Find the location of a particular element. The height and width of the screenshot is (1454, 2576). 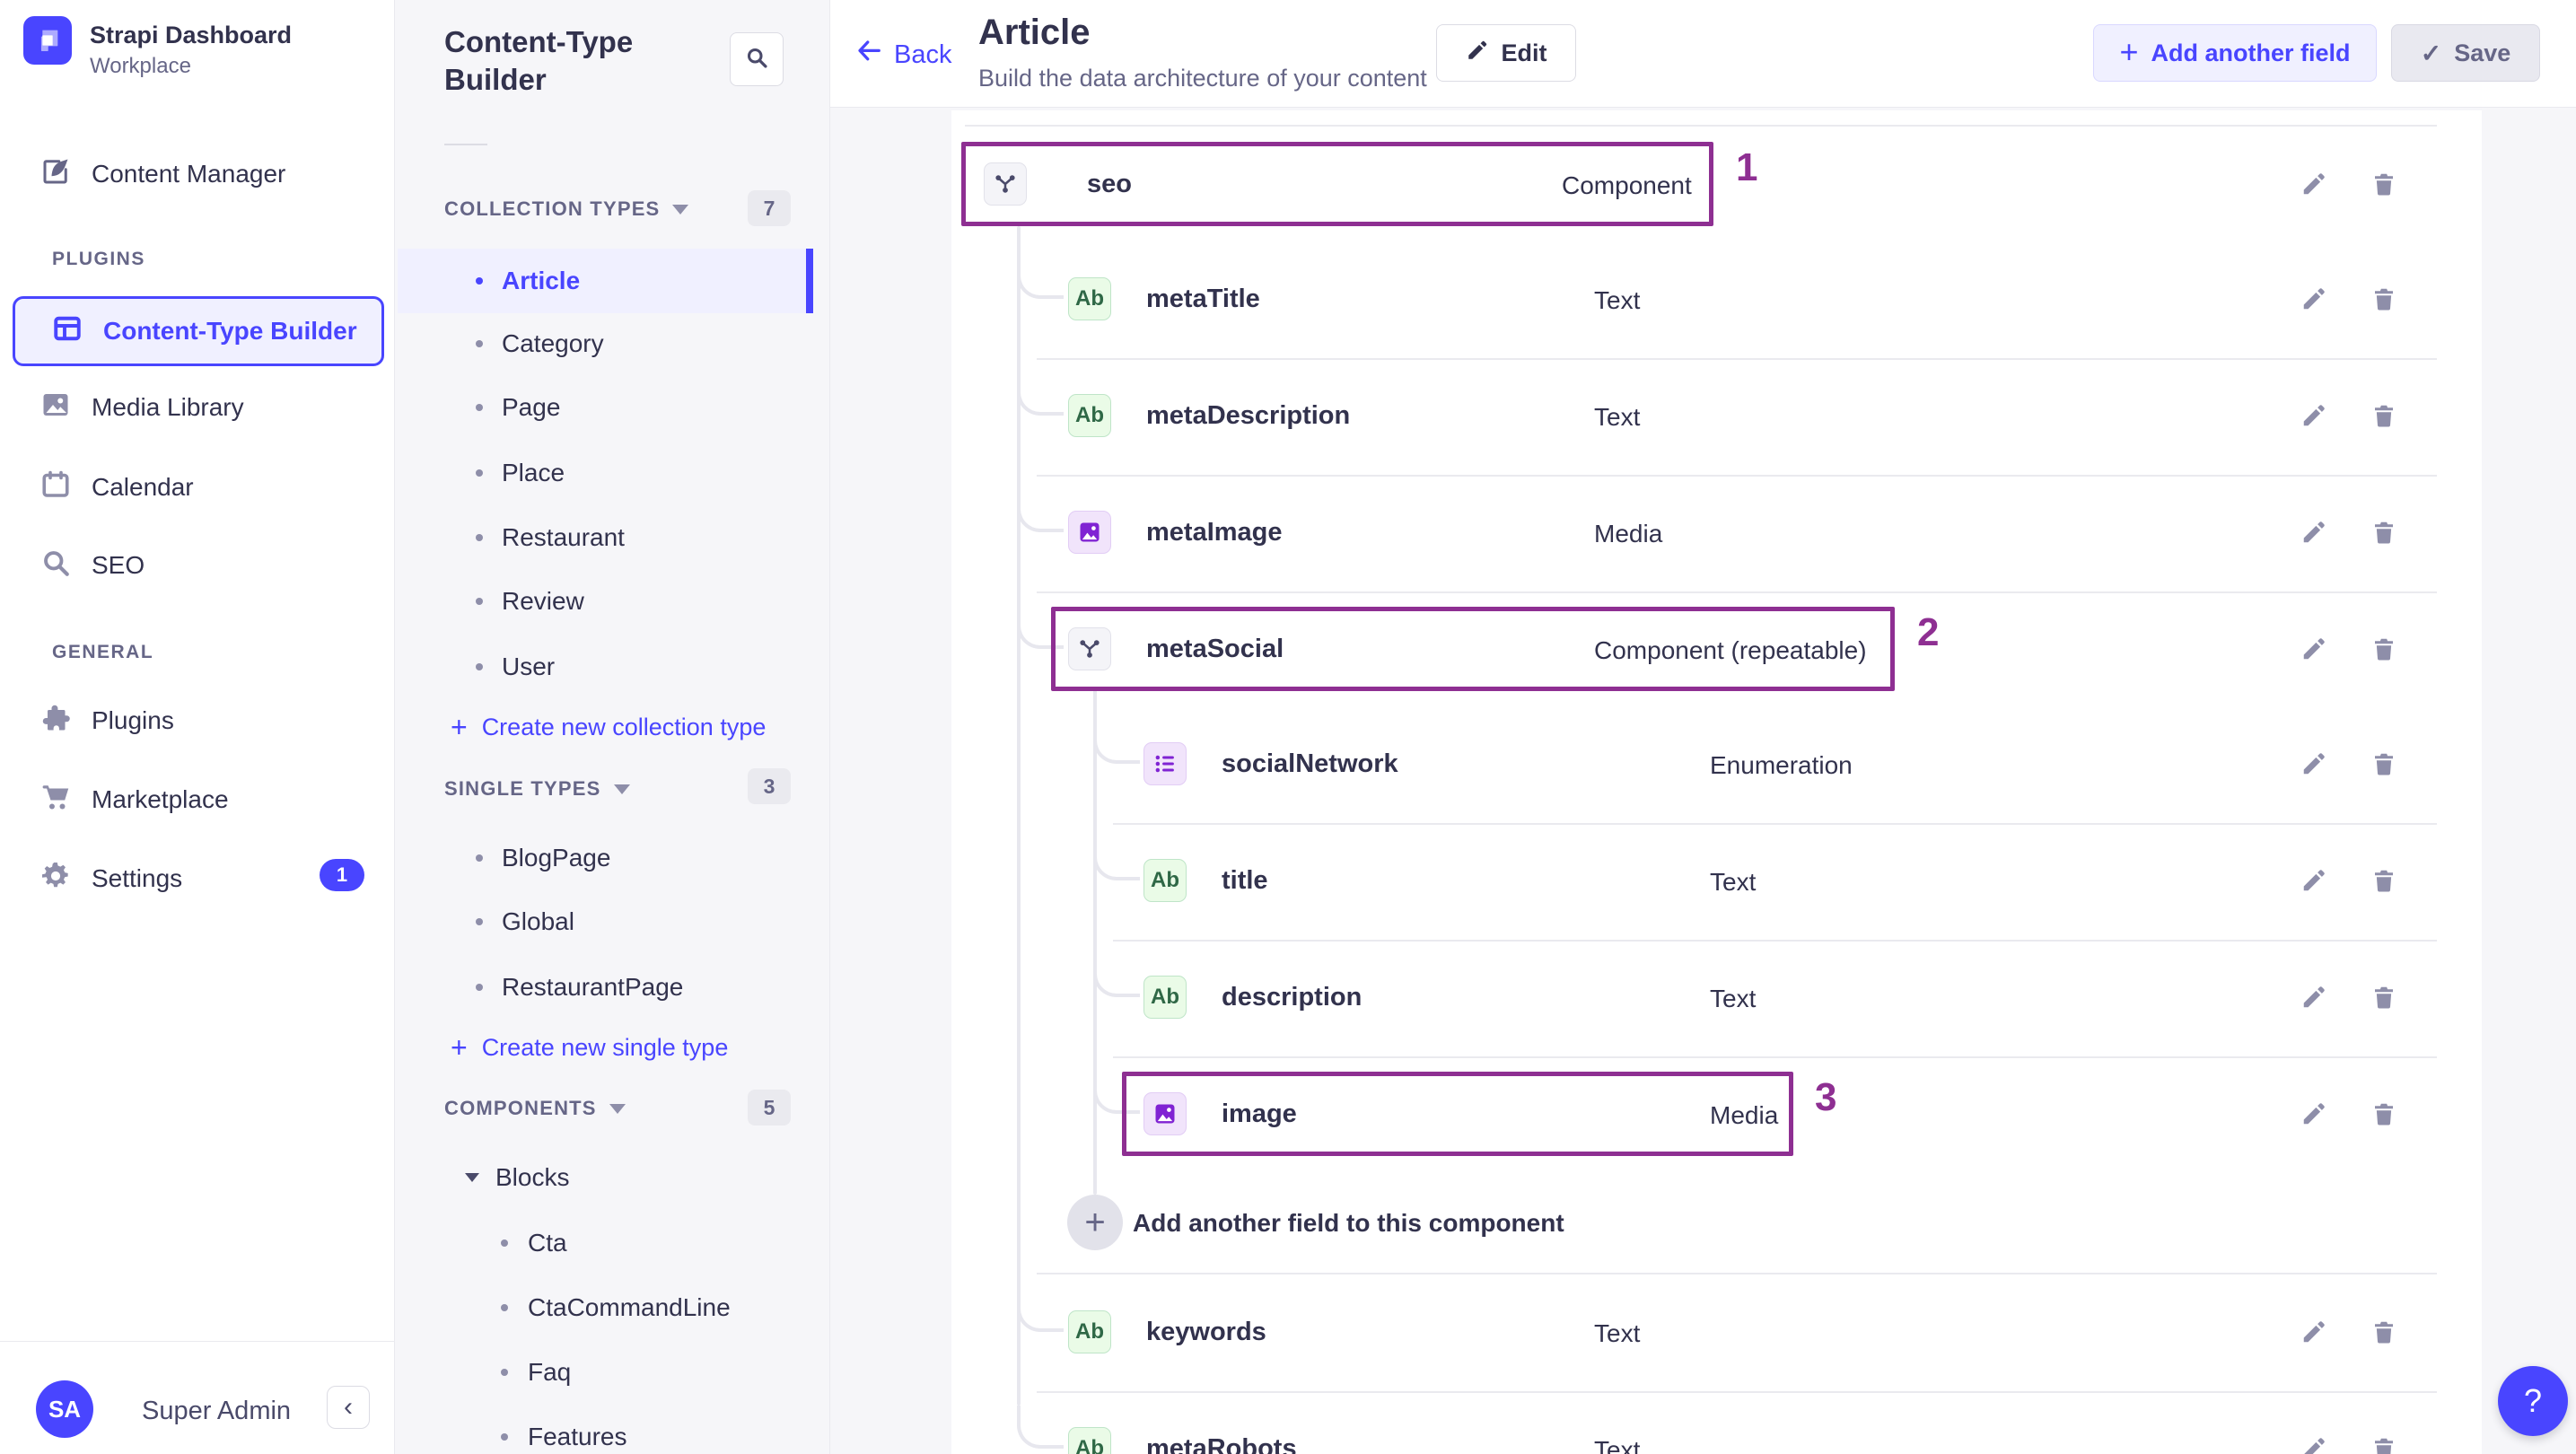

collection-types-header: COLLECTION TYPES is located at coordinates (566, 209).